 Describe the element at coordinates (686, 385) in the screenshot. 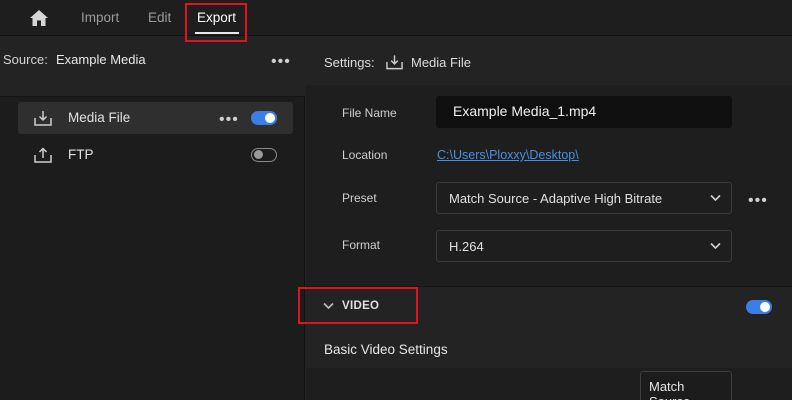

I see `match-source-button: Match Source` at that location.